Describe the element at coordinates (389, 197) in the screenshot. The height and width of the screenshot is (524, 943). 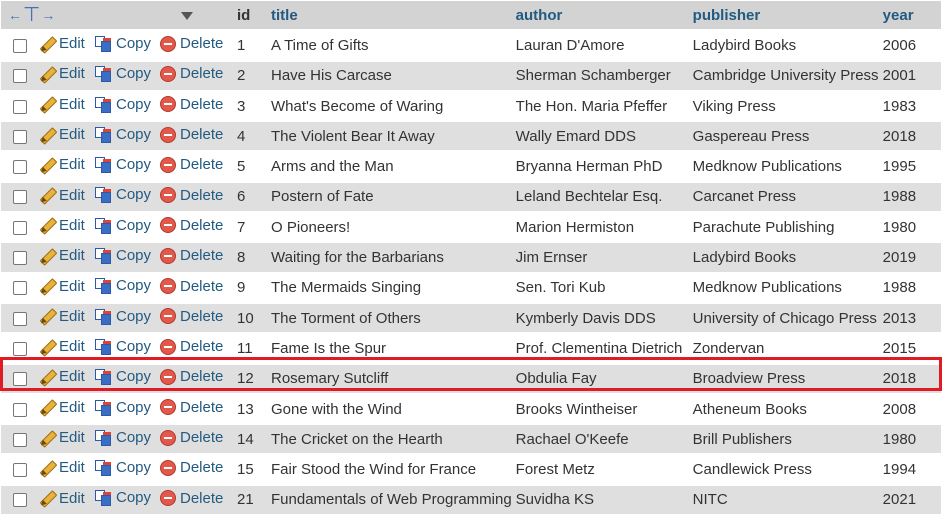
I see `cell-title: Postern of Fate` at that location.